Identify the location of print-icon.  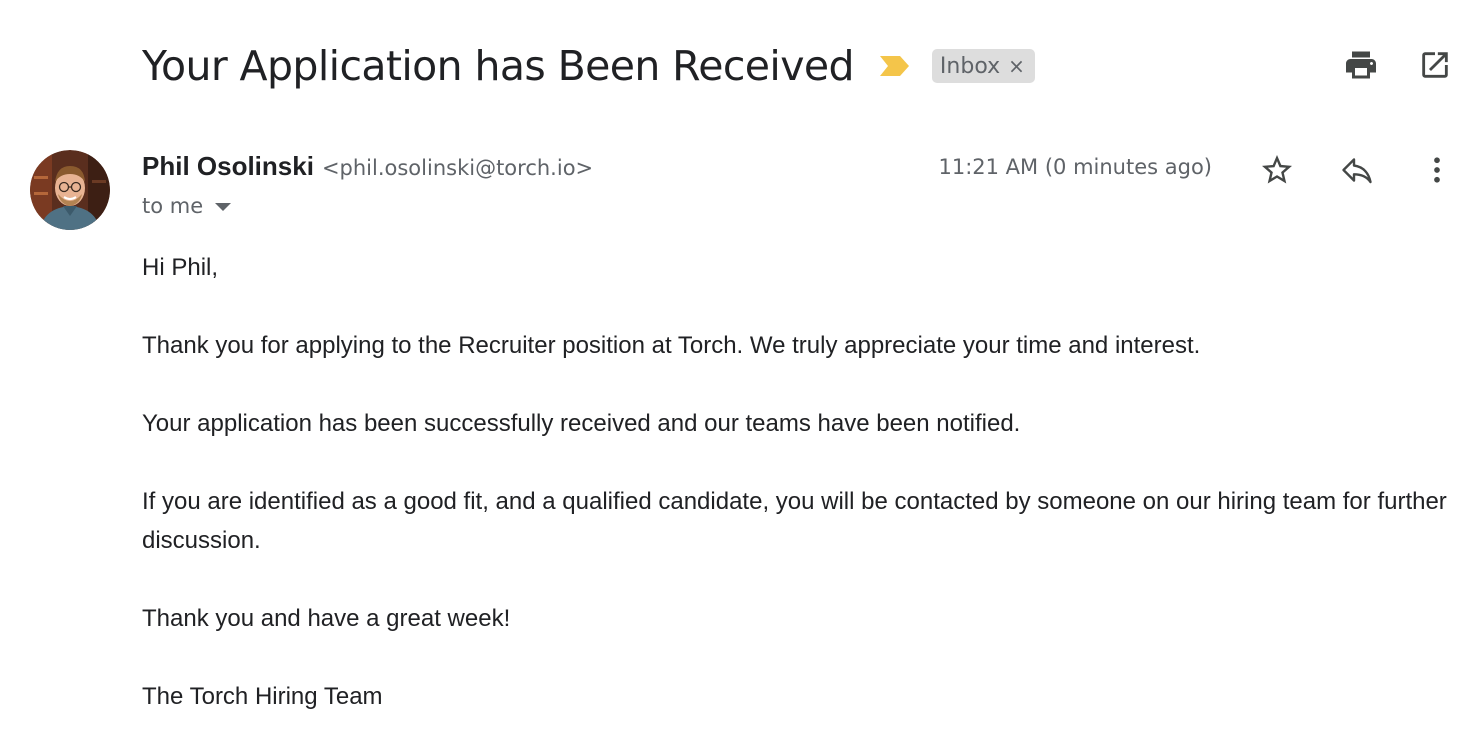
(1361, 65).